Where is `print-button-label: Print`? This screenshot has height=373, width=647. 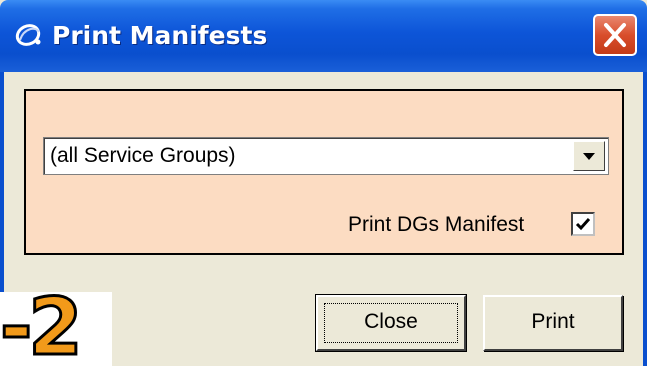
print-button-label: Print is located at coordinates (553, 321).